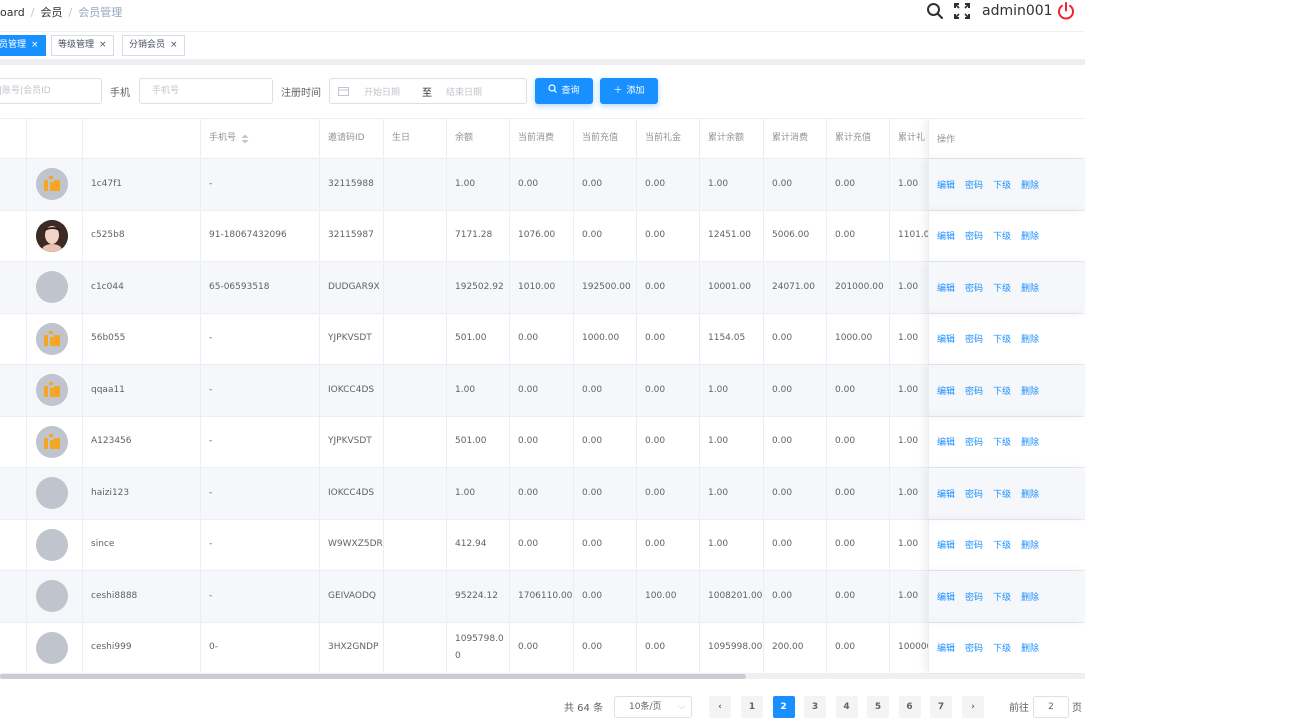 The width and height of the screenshot is (1300, 726). What do you see at coordinates (783, 707) in the screenshot?
I see `page-button-2: 2` at bounding box center [783, 707].